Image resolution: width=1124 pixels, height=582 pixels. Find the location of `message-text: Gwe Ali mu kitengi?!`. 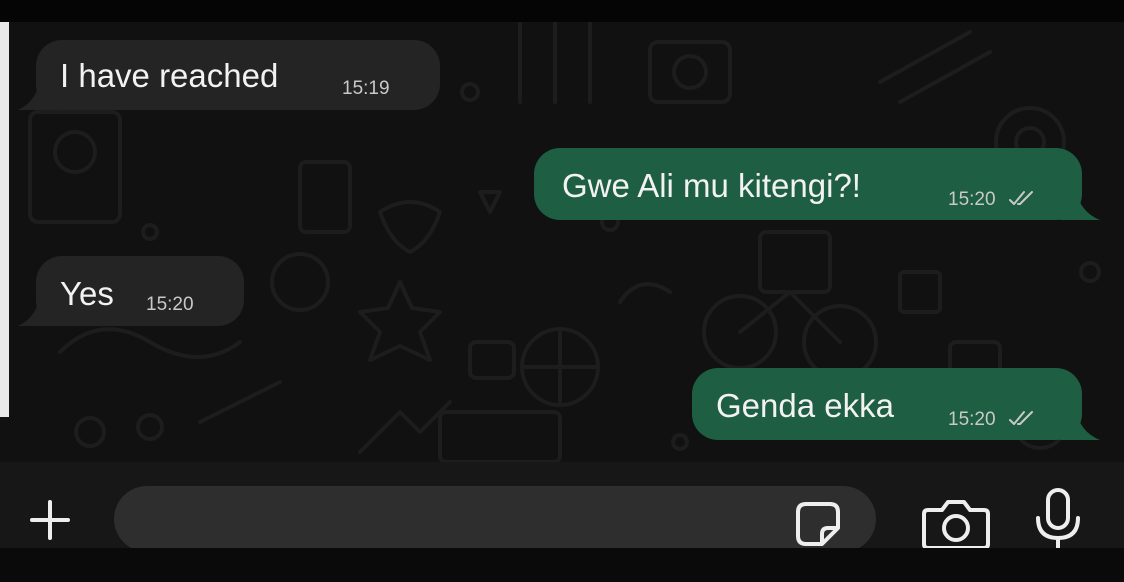

message-text: Gwe Ali mu kitengi?! is located at coordinates (711, 185).